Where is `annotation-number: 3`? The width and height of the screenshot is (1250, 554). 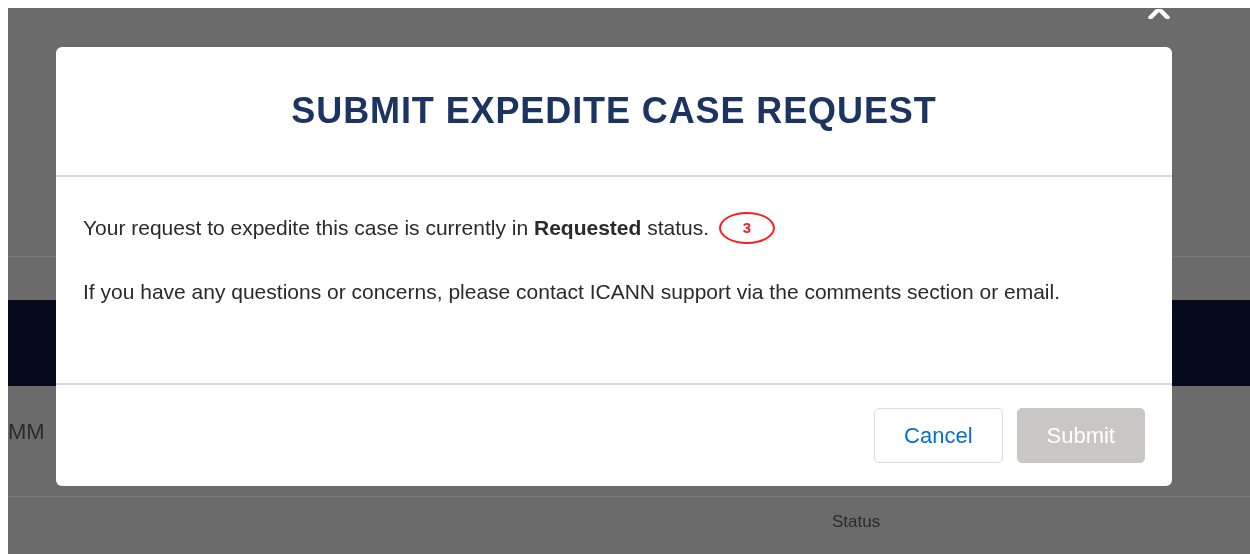 annotation-number: 3 is located at coordinates (747, 228).